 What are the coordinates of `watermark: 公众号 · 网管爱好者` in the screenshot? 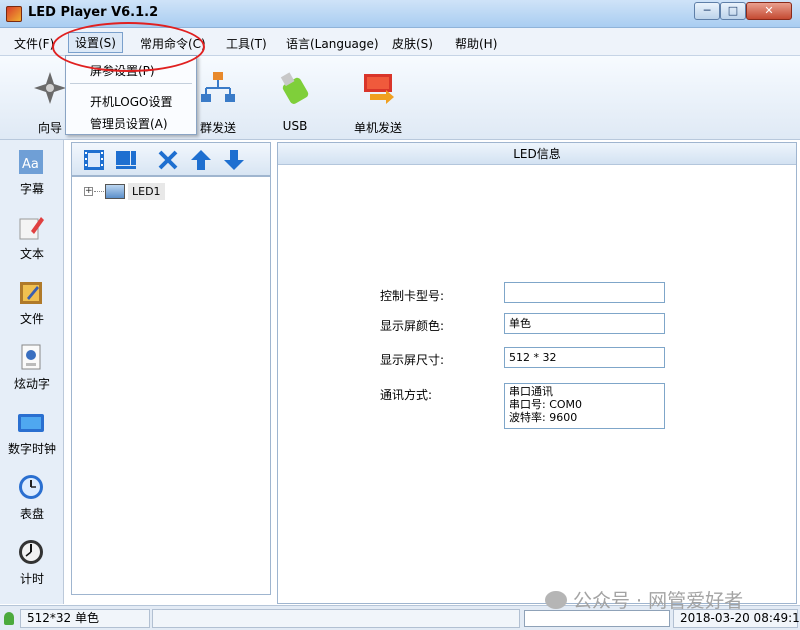 It's located at (644, 599).